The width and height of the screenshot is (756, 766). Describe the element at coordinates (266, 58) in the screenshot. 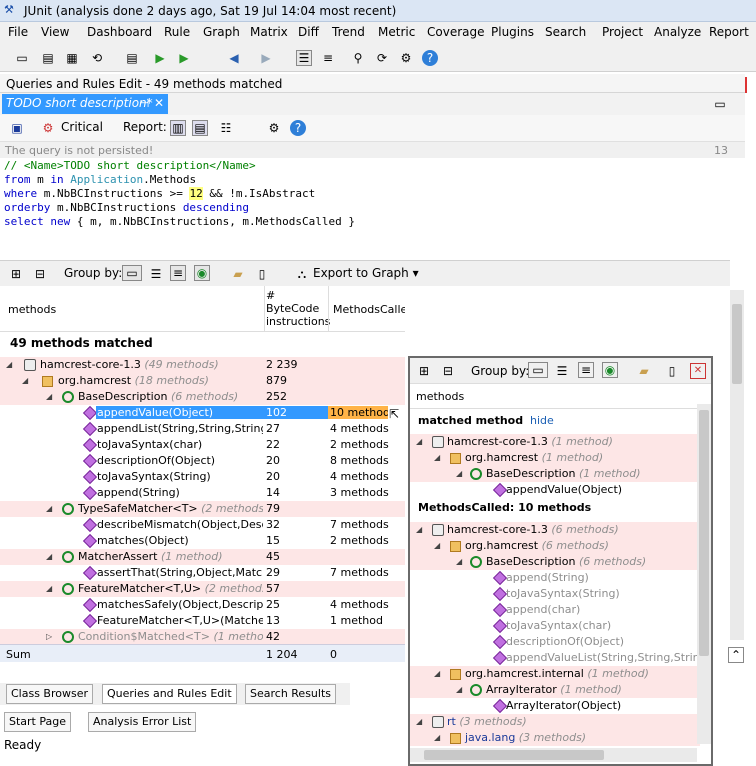

I see `forward-icon: ▶` at that location.